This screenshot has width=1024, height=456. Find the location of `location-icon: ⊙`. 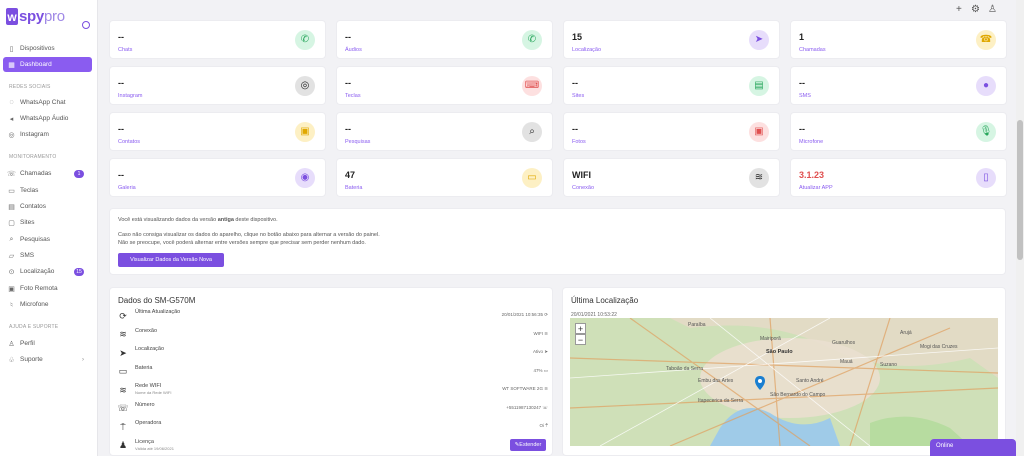

location-icon: ⊙ is located at coordinates (11, 272).